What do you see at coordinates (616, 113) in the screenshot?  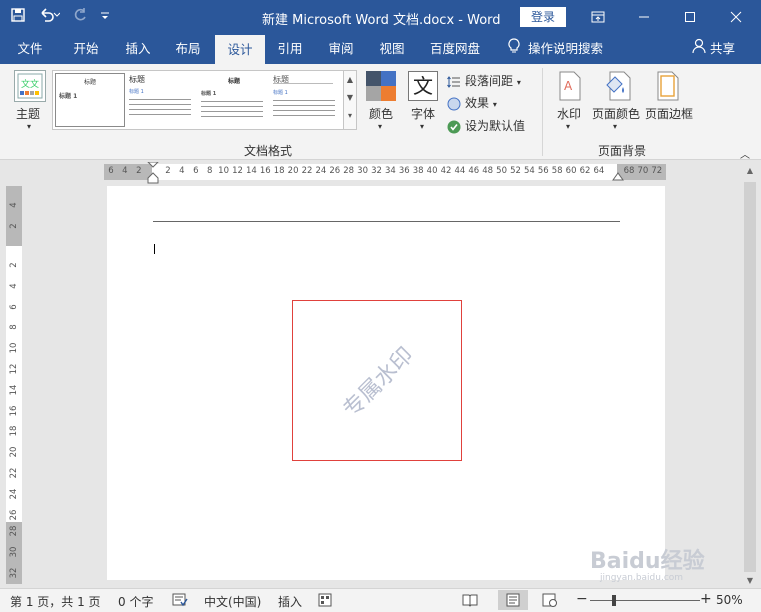 I see `page-color-label: 页面颜色` at bounding box center [616, 113].